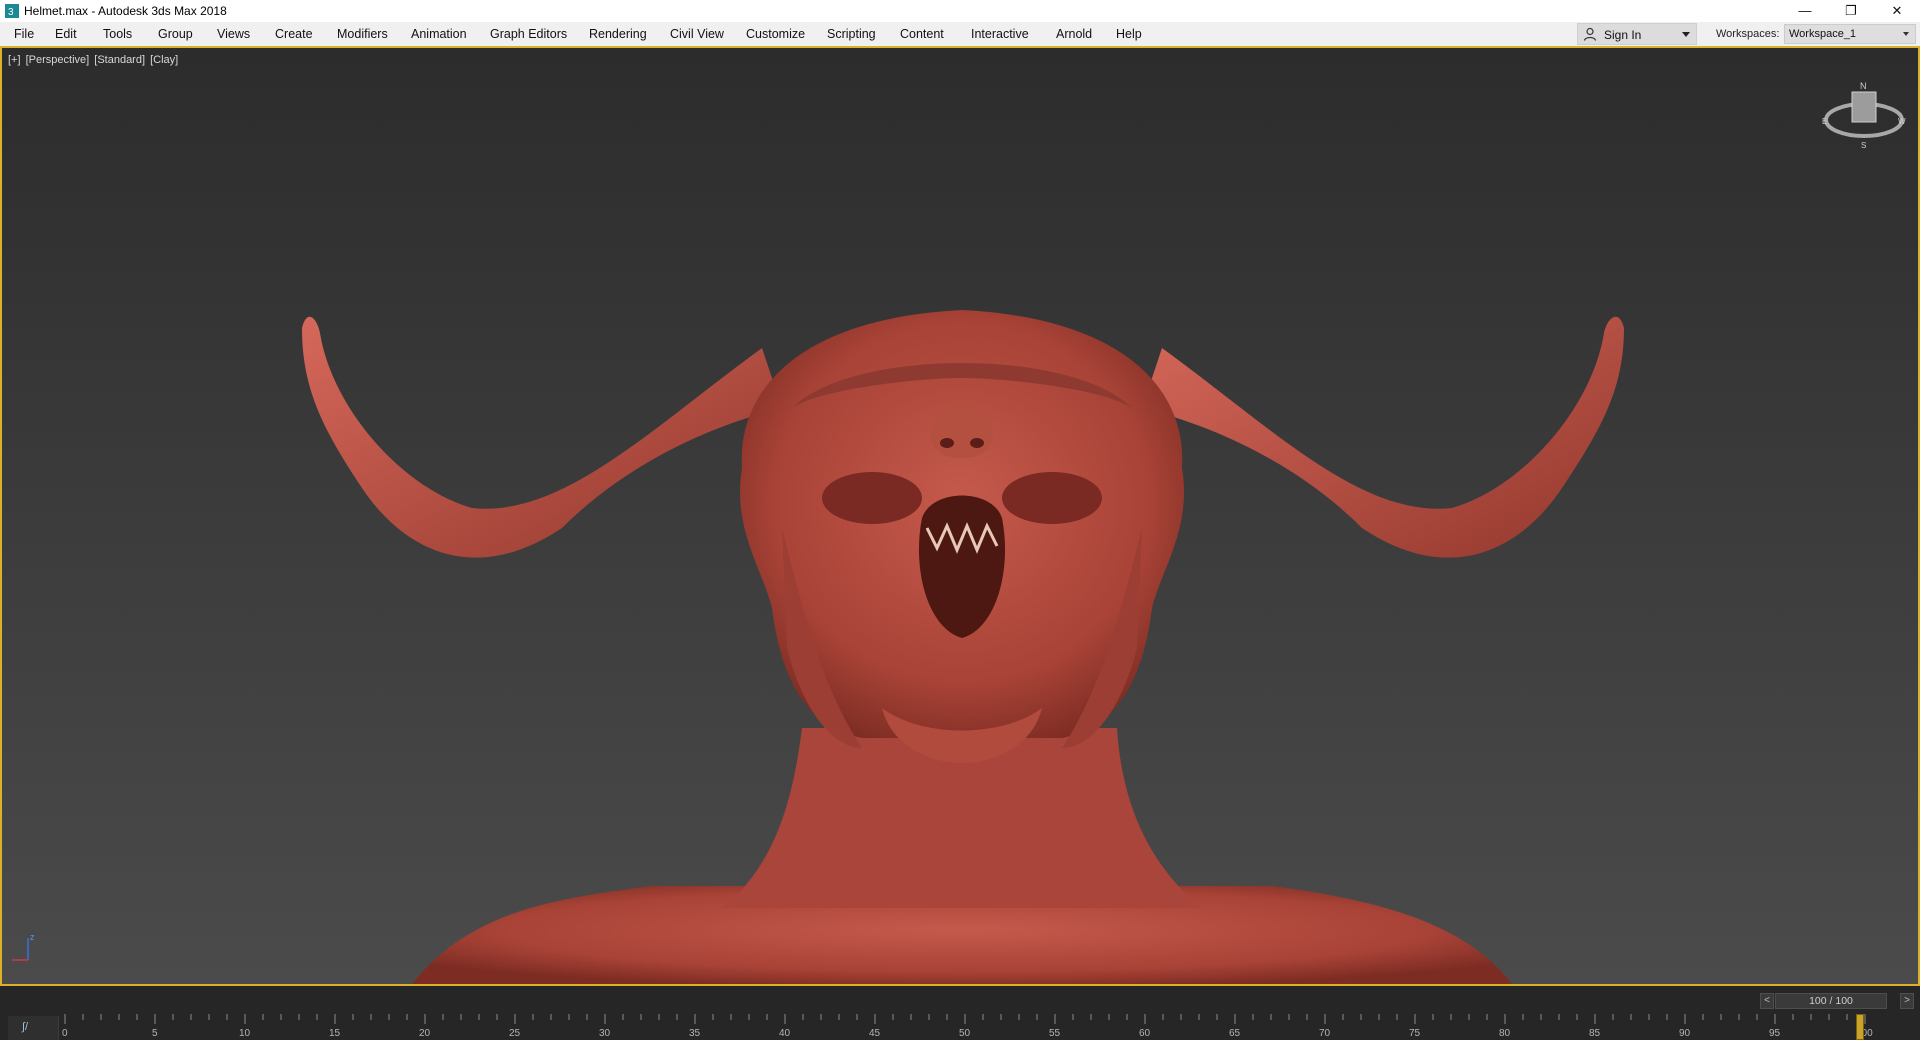 The image size is (1920, 1040). What do you see at coordinates (32, 937) in the screenshot?
I see `axis-z-label: z` at bounding box center [32, 937].